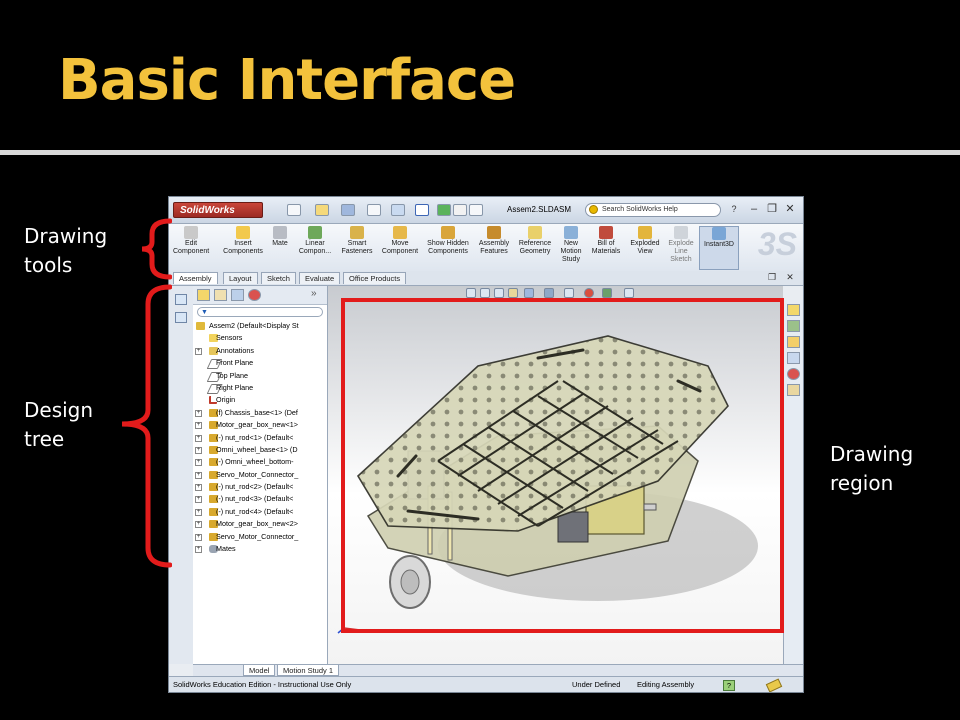  I want to click on display-manager-tab-icon, so click(254, 295).